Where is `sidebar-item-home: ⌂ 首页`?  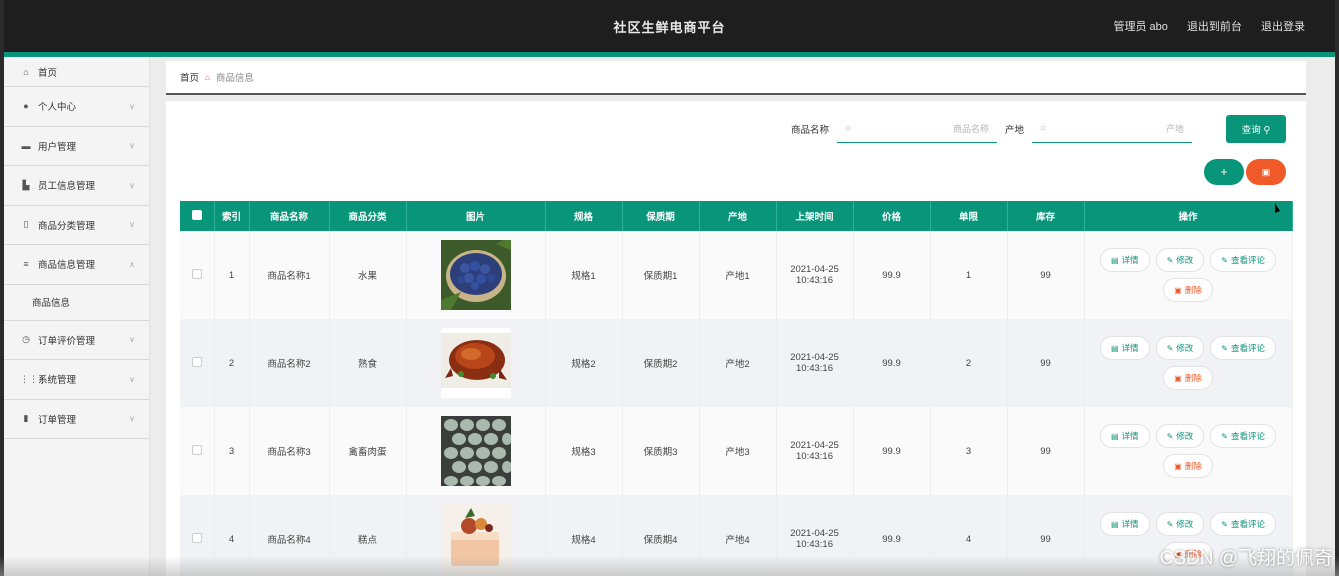
sidebar-item-home: ⌂ 首页 is located at coordinates (76, 72).